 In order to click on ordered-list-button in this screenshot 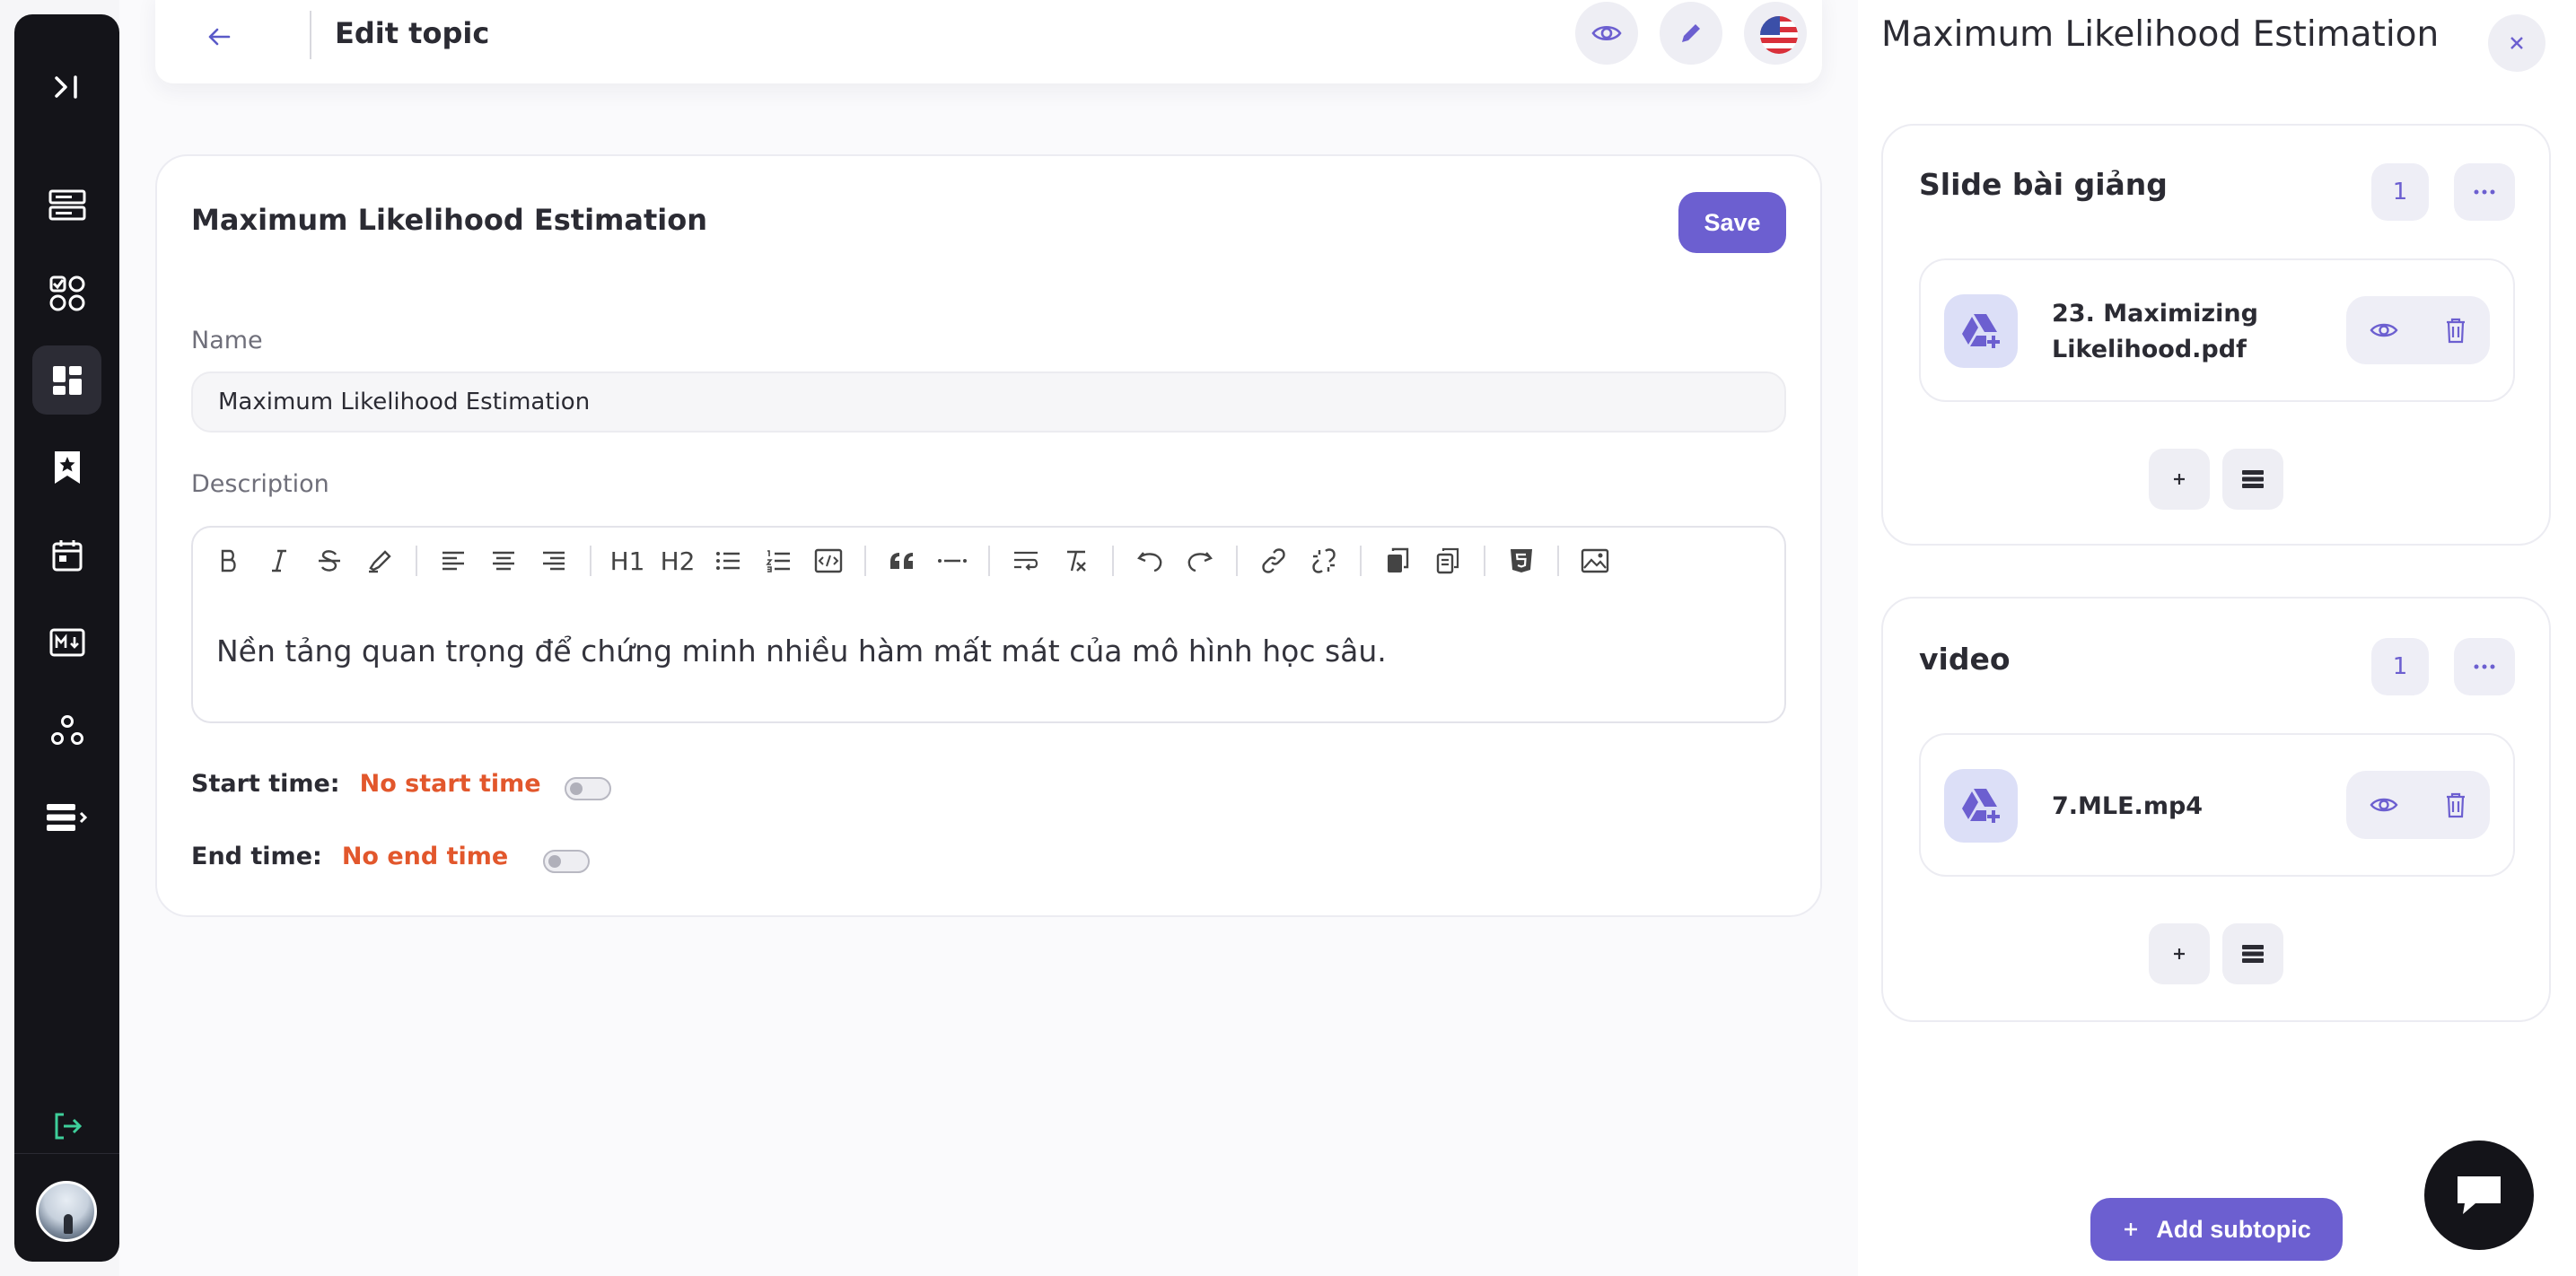, I will do `click(778, 561)`.